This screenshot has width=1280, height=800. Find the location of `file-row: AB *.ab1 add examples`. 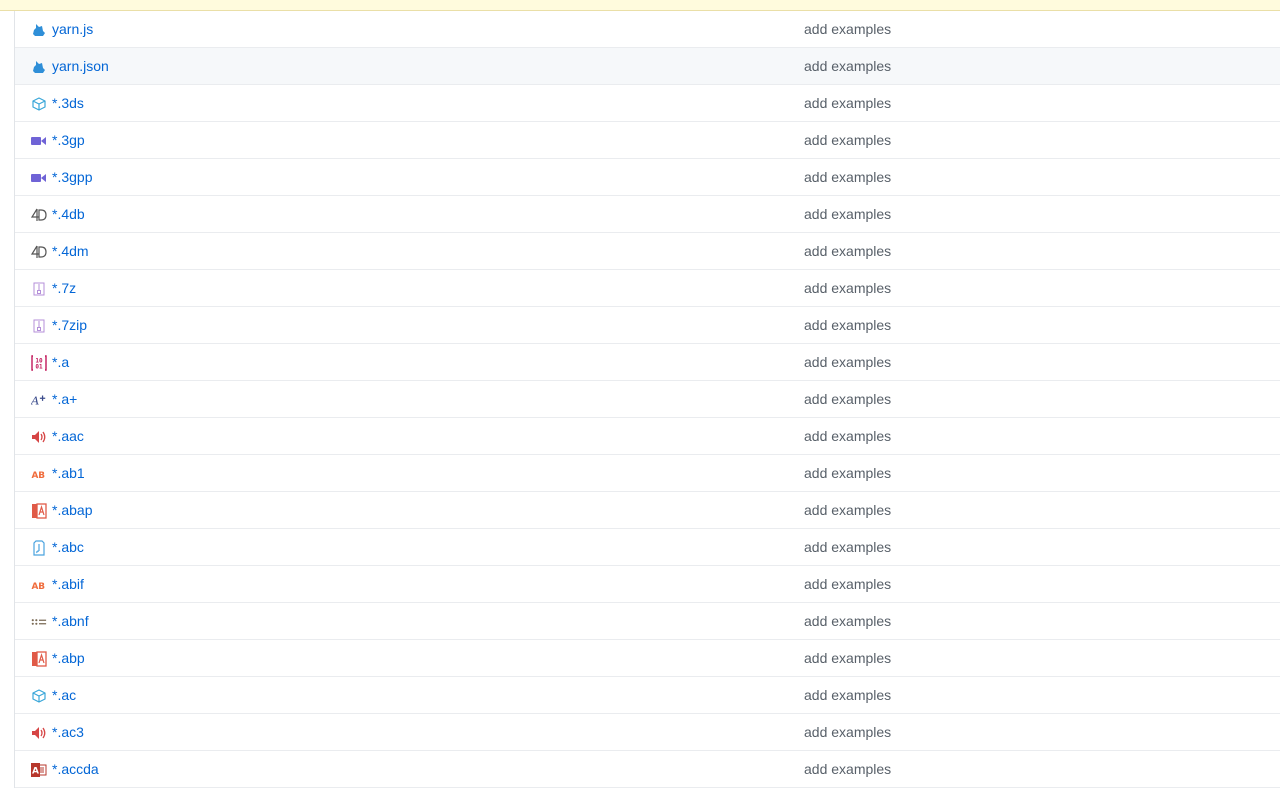

file-row: AB *.ab1 add examples is located at coordinates (647, 473).